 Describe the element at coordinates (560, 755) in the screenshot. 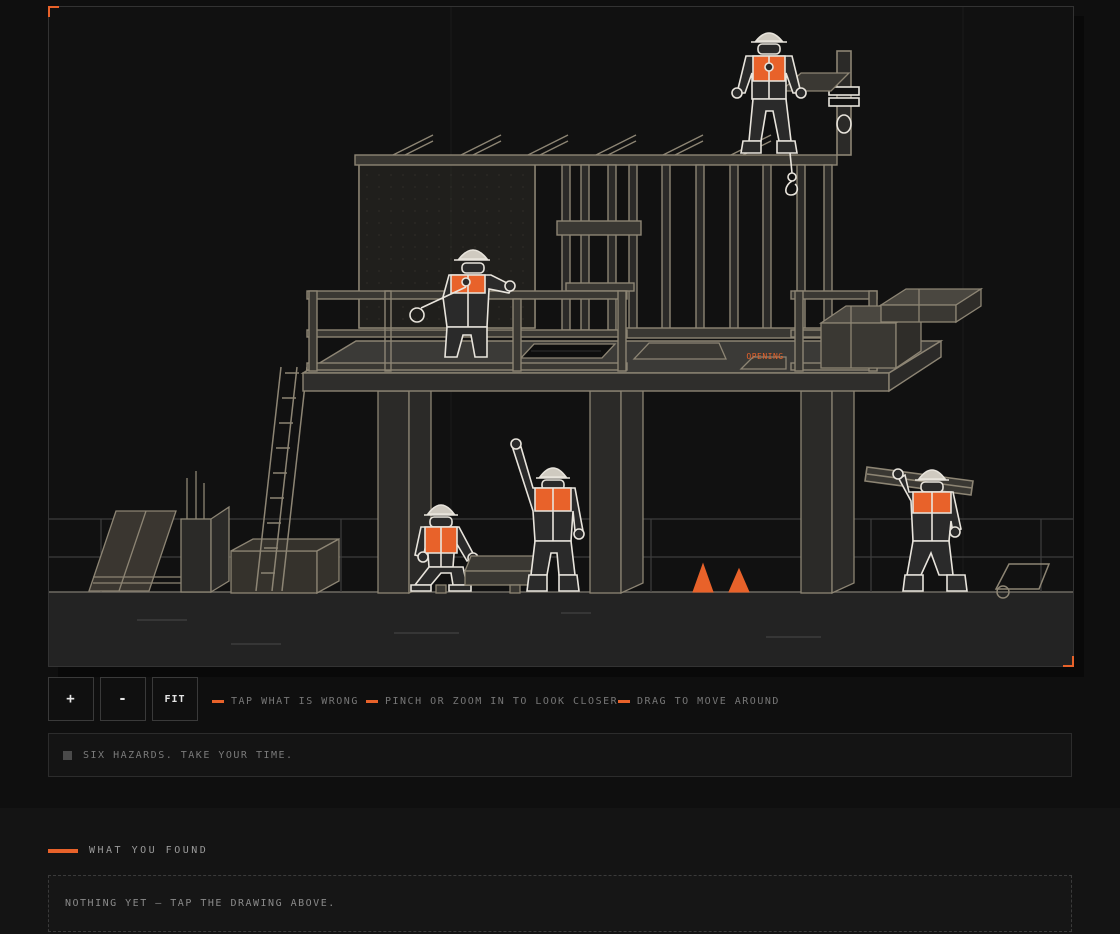

I see `status-bar: SIX HAZARDS. TAKE YOUR TIME.` at that location.